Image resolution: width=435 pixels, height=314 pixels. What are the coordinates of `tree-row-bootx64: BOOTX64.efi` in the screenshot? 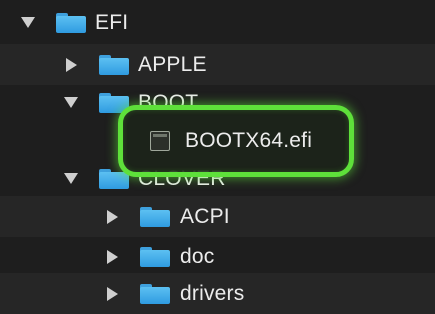 It's located at (220, 141).